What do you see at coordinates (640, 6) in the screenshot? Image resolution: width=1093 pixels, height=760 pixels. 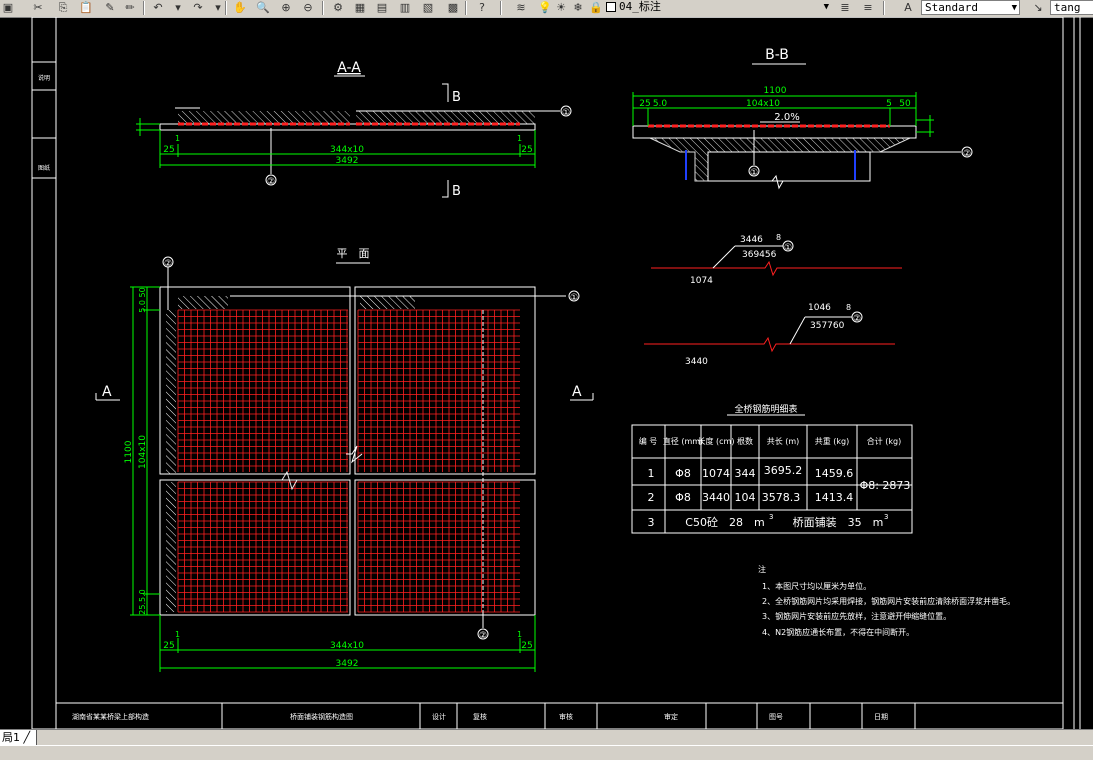 I see `layer-name: 04_标注` at bounding box center [640, 6].